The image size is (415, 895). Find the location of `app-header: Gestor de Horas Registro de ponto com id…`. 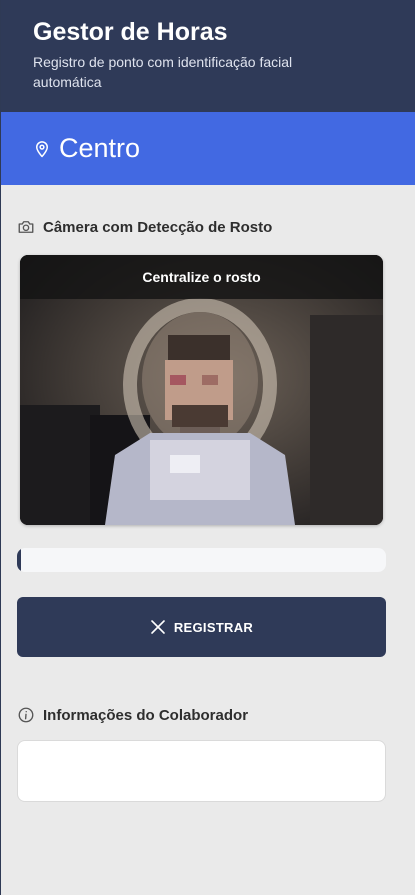

app-header: Gestor de Horas Registro de ponto com id… is located at coordinates (208, 56).